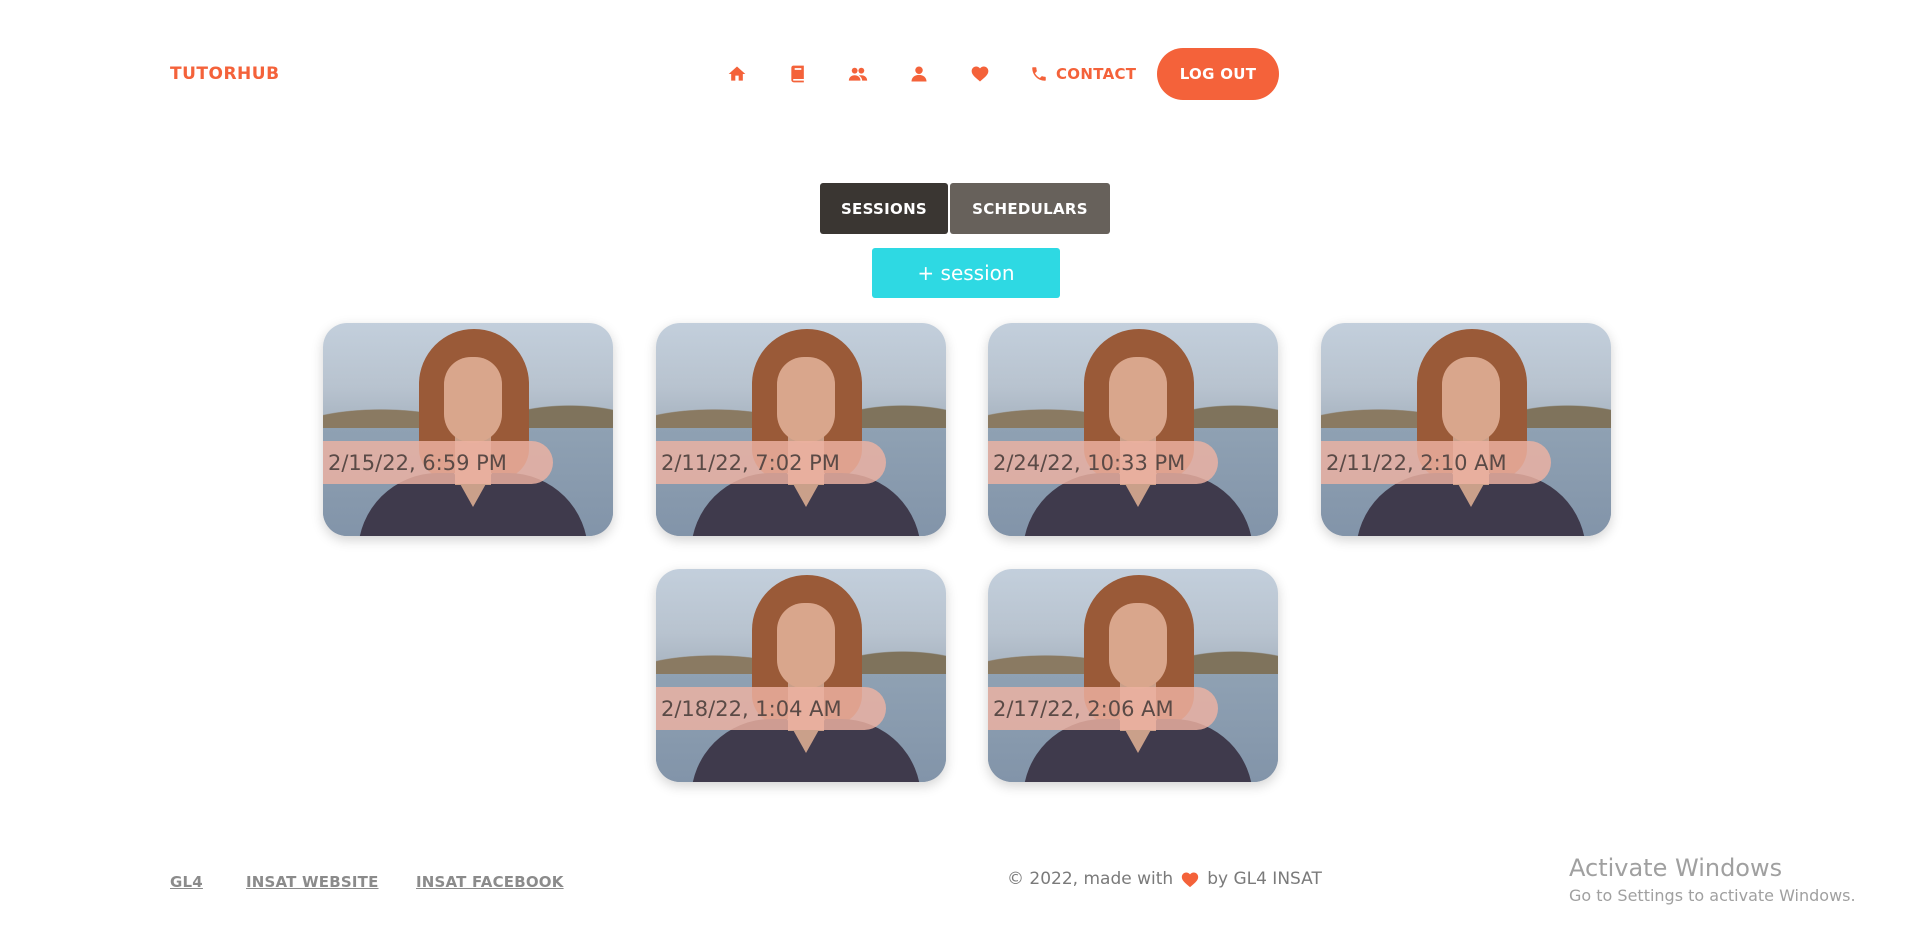 The width and height of the screenshot is (1920, 947). I want to click on footer-link-gl4: GL4, so click(186, 882).